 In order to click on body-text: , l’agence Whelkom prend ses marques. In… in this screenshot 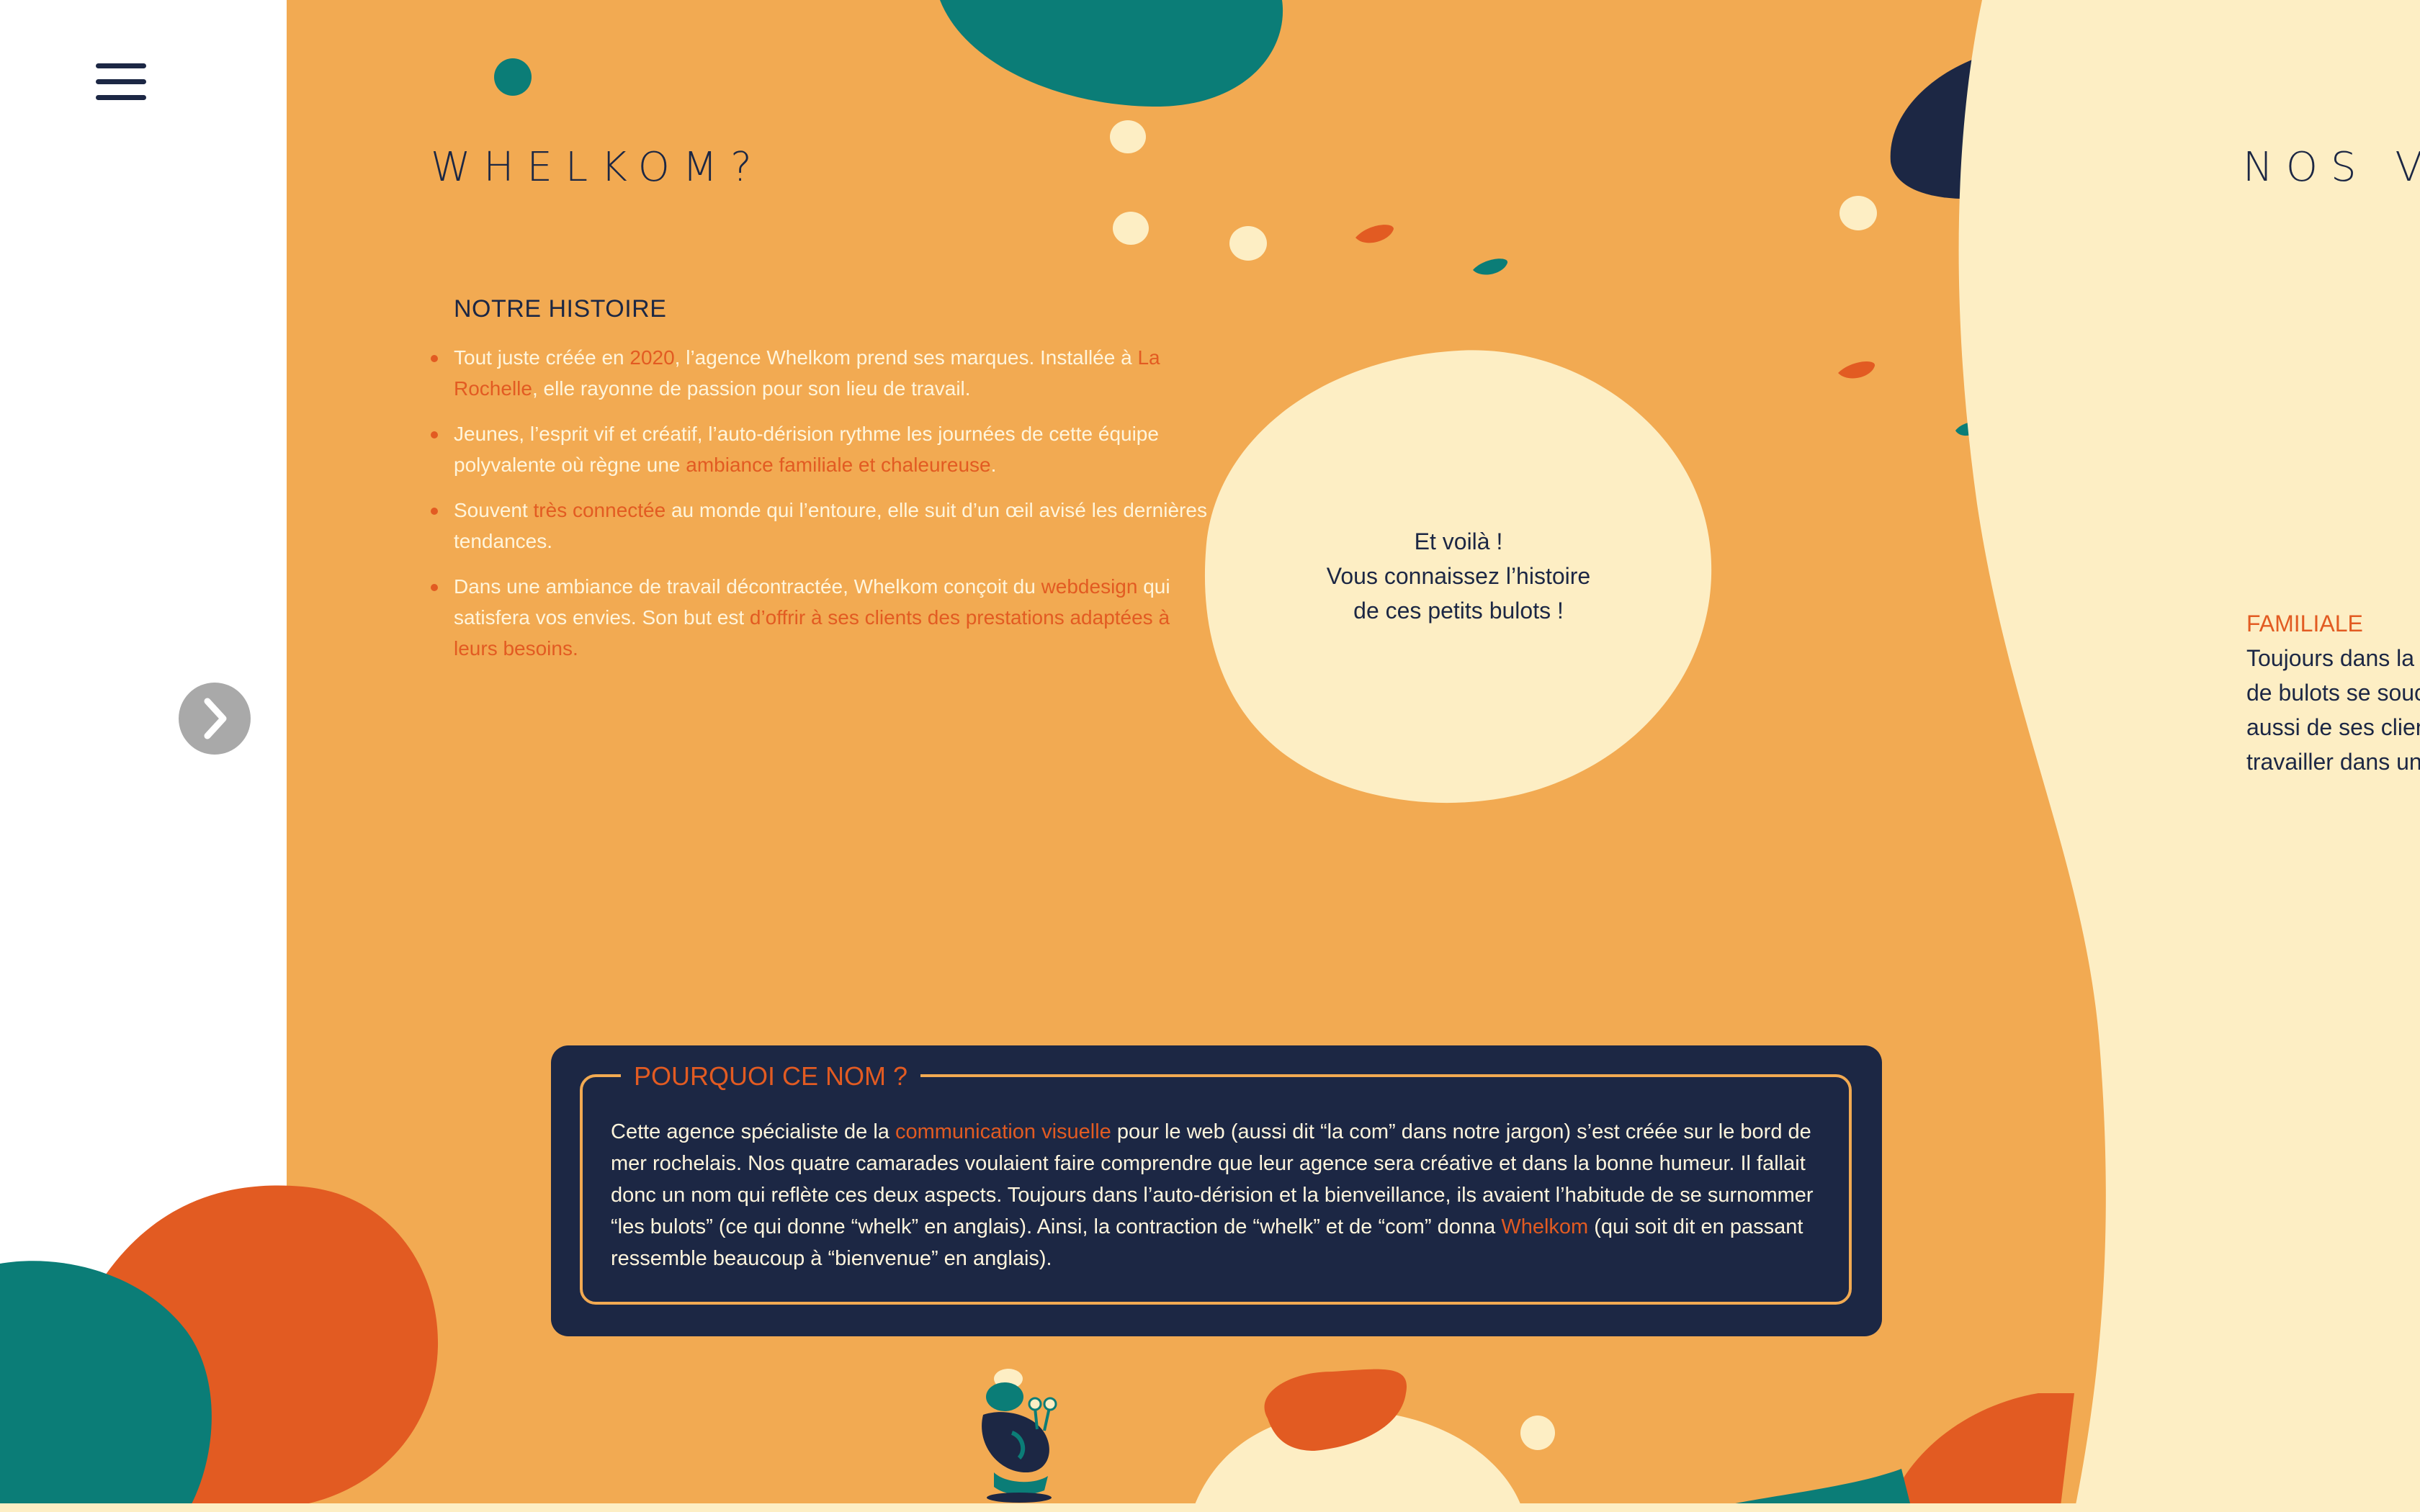, I will do `click(906, 357)`.